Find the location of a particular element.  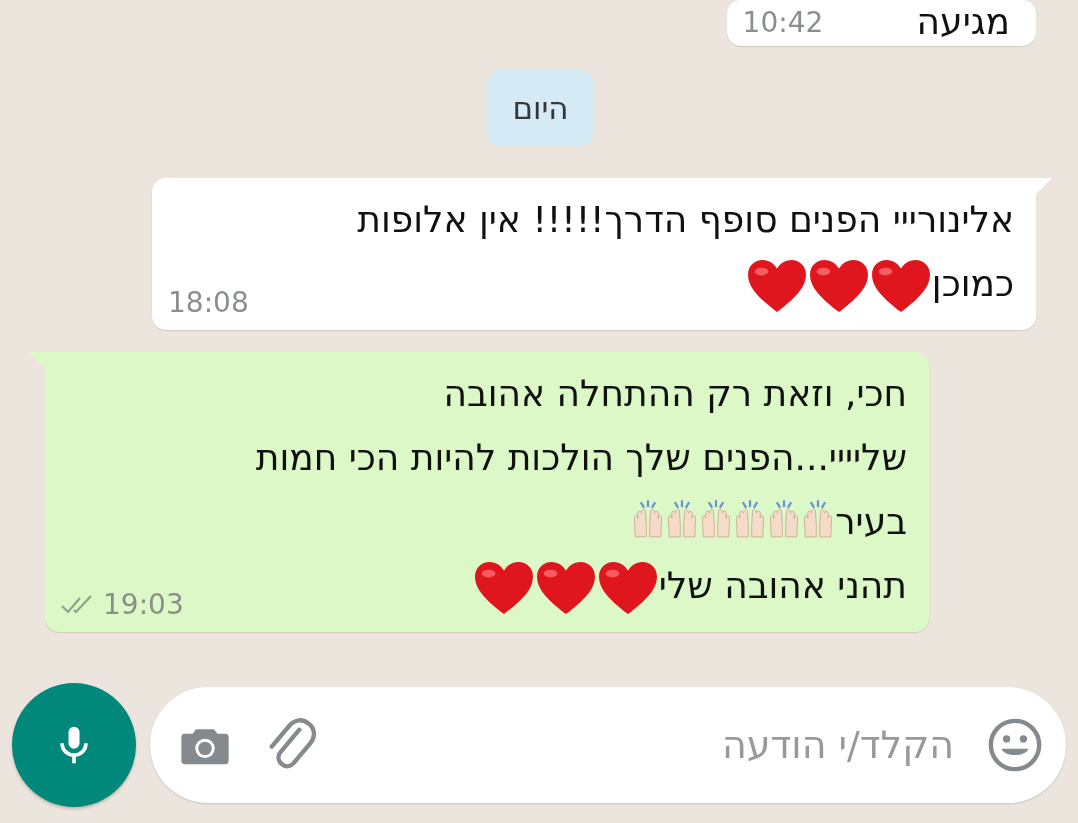

message-field: הקלד/י הודעה is located at coordinates (608, 745).